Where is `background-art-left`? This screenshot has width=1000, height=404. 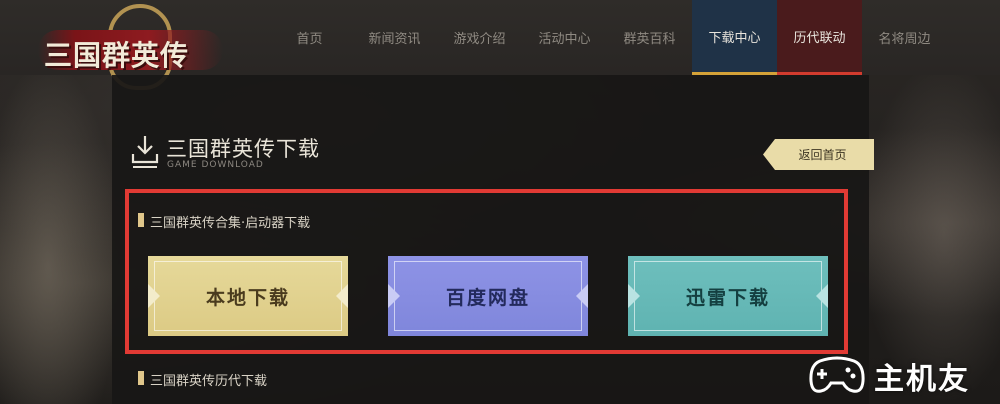
background-art-left is located at coordinates (60, 232).